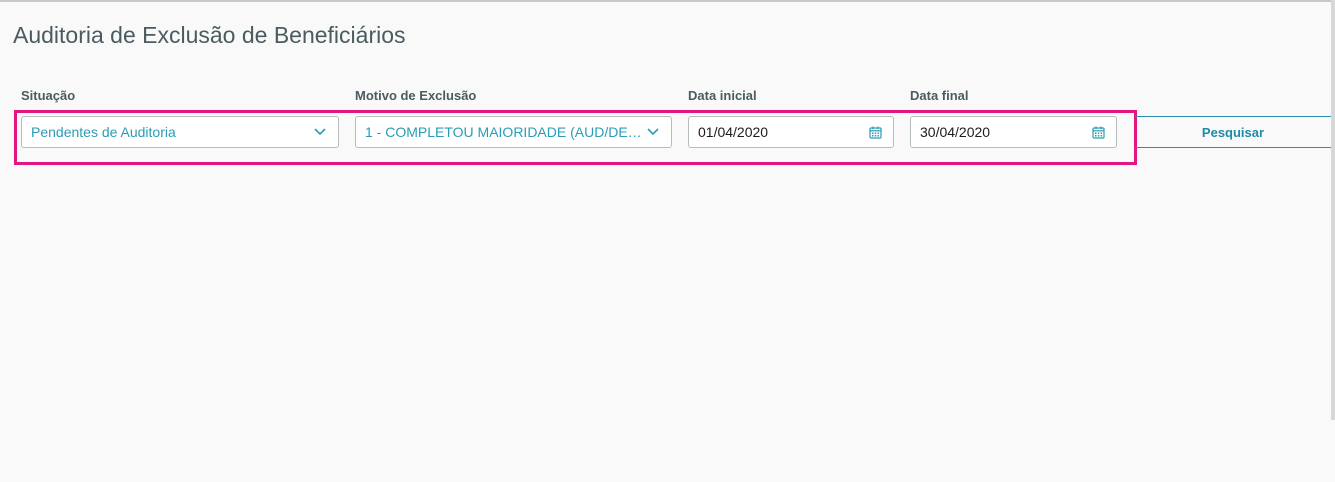 This screenshot has height=482, width=1335. Describe the element at coordinates (955, 132) in the screenshot. I see `data-final-value: 30/04/2020` at that location.